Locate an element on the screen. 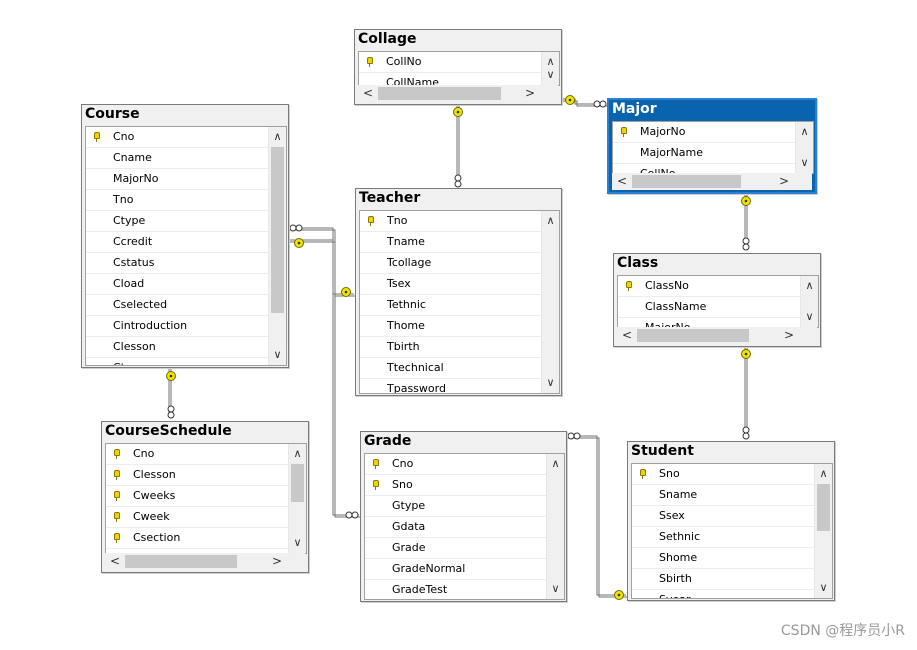 The height and width of the screenshot is (650, 917). column-row: Cintroduction is located at coordinates (177, 326).